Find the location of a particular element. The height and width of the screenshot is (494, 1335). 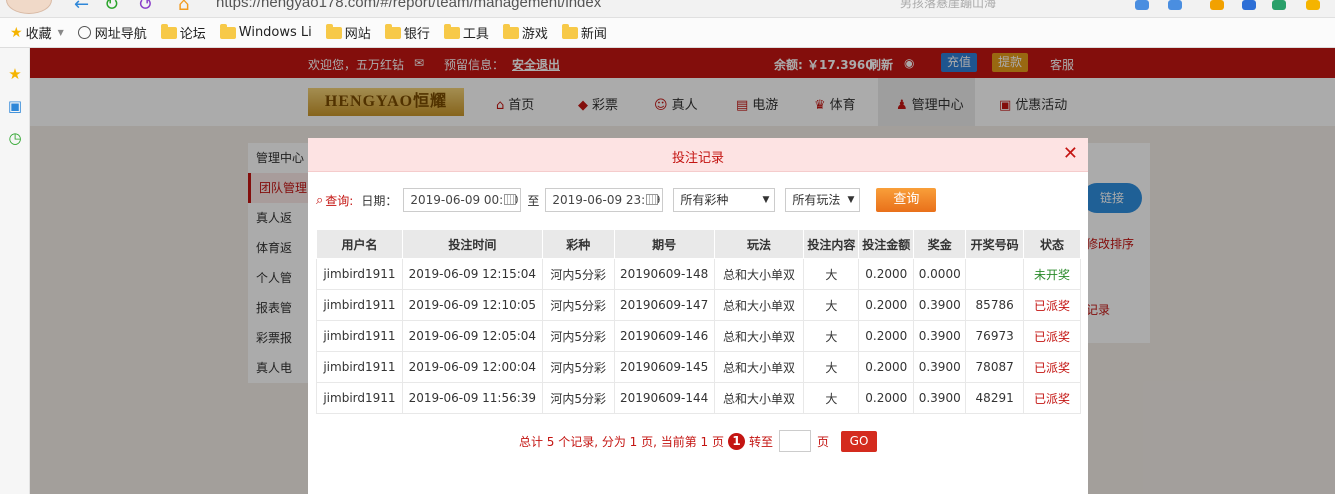

cell-draw-number: 48291 is located at coordinates (995, 398).